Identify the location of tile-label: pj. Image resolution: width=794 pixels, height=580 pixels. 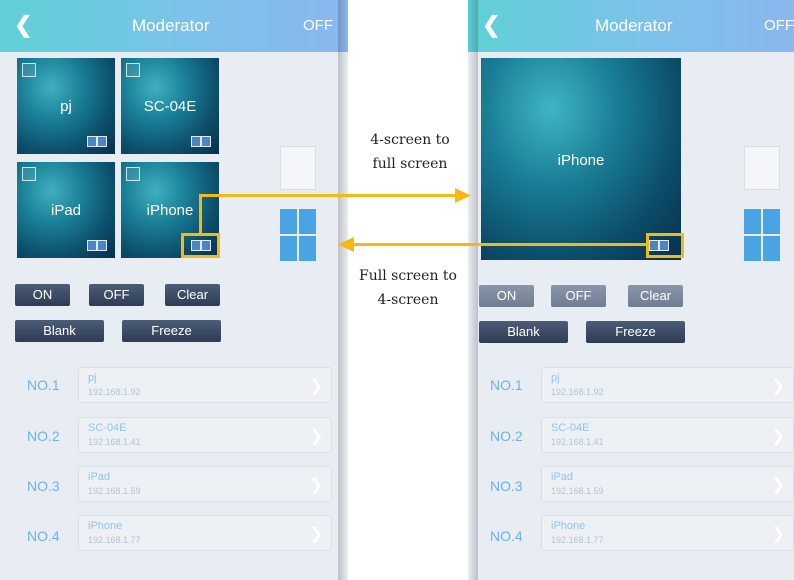
(66, 106).